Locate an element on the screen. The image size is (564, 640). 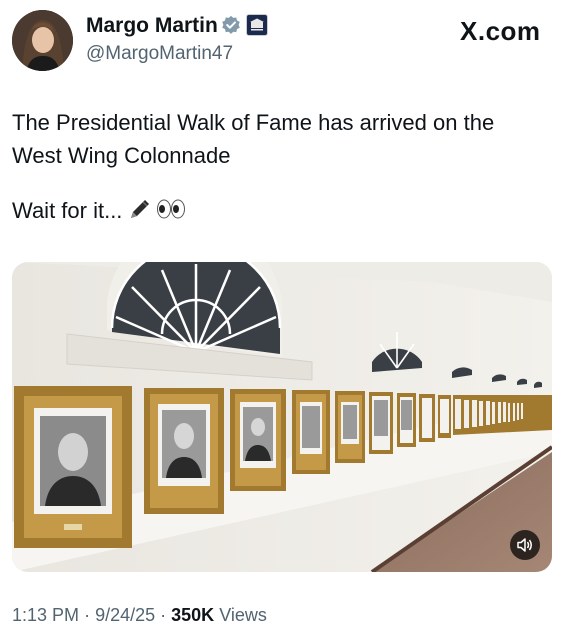
pen-icon is located at coordinates (140, 213).